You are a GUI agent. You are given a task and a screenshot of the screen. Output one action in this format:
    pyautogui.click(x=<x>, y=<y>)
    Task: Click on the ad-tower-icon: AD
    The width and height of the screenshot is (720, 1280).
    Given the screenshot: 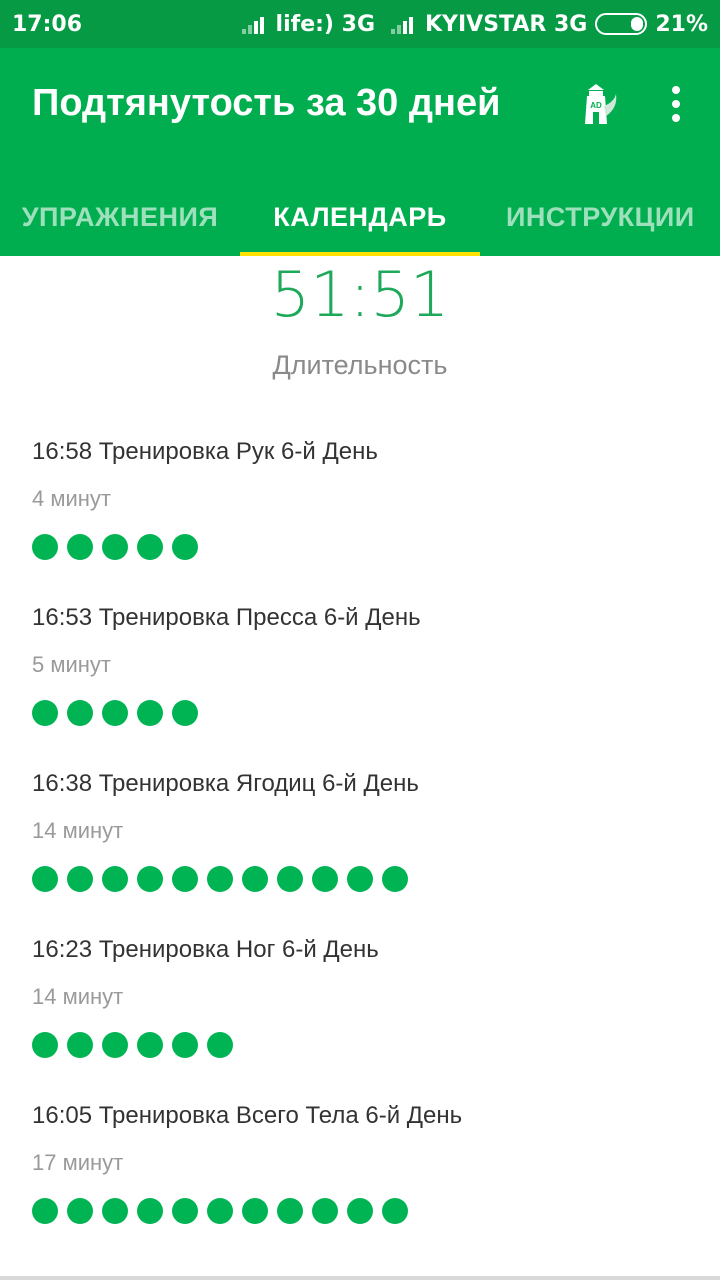 What is the action you would take?
    pyautogui.click(x=596, y=104)
    